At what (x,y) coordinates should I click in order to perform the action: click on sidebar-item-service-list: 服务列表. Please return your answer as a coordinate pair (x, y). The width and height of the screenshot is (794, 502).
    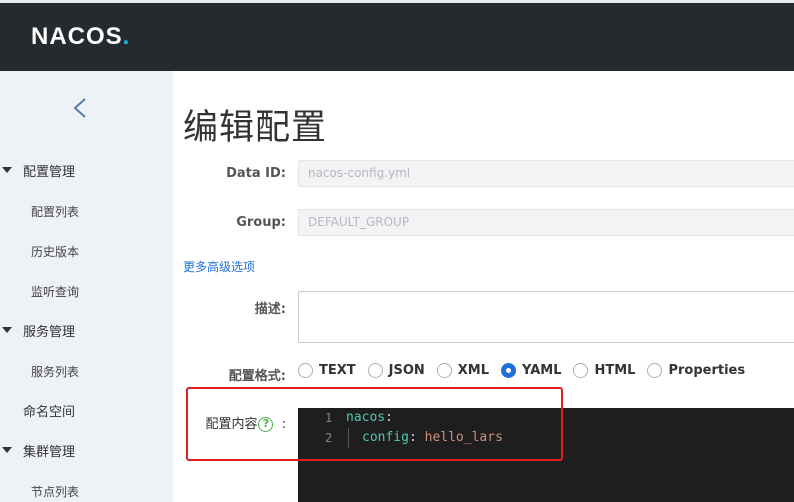
    Looking at the image, I should click on (55, 371).